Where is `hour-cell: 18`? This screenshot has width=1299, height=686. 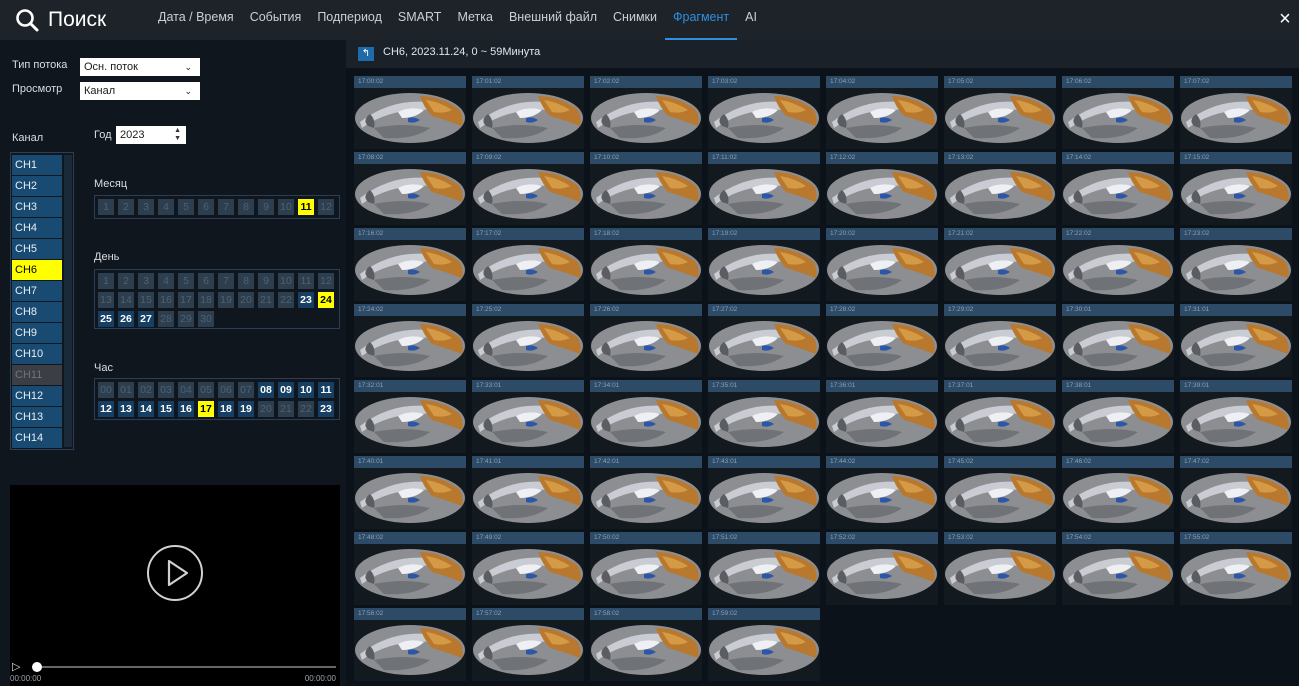
hour-cell: 18 is located at coordinates (226, 409).